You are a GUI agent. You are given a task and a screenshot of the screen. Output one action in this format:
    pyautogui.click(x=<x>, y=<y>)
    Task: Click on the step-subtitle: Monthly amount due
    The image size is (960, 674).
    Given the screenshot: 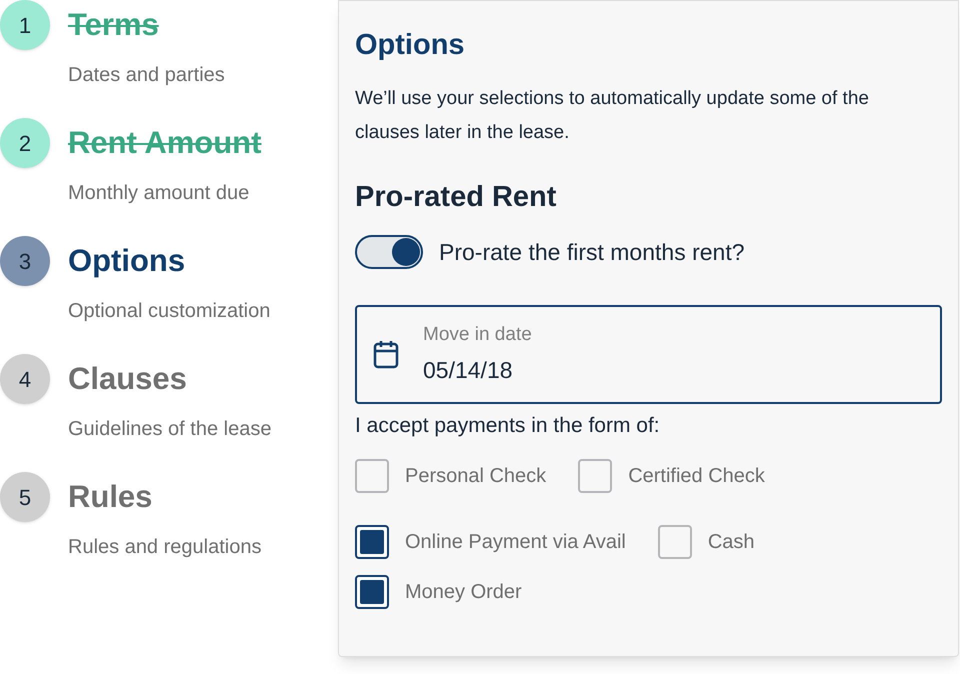 What is the action you would take?
    pyautogui.click(x=159, y=193)
    